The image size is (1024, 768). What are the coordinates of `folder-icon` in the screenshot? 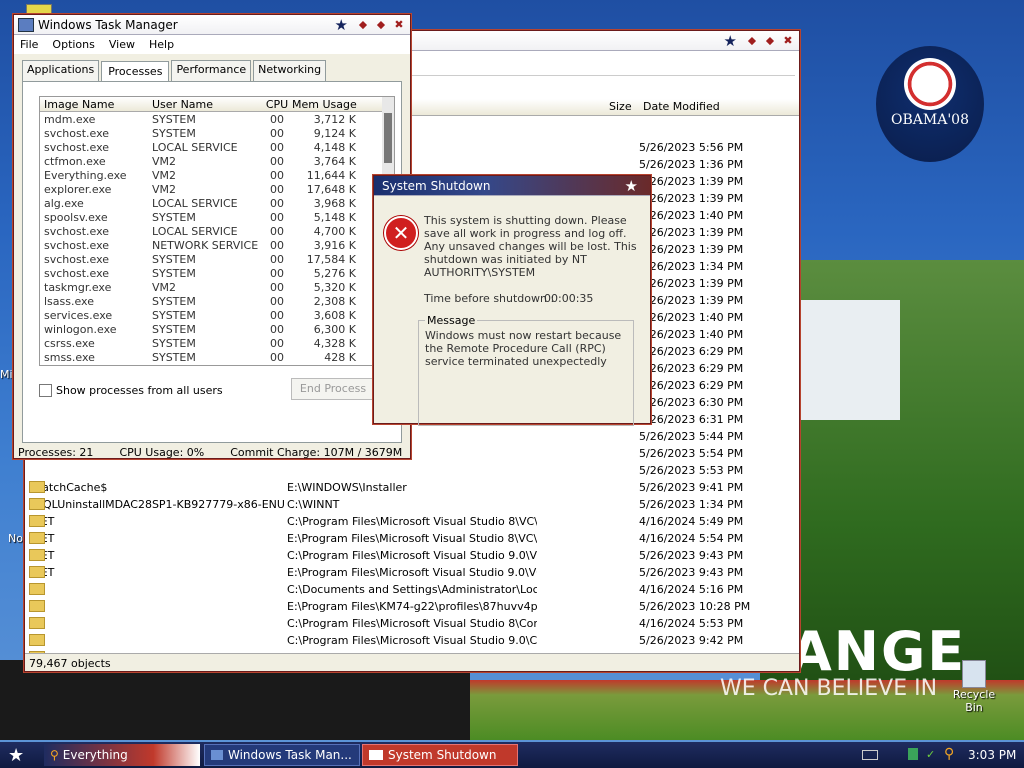 It's located at (37, 640).